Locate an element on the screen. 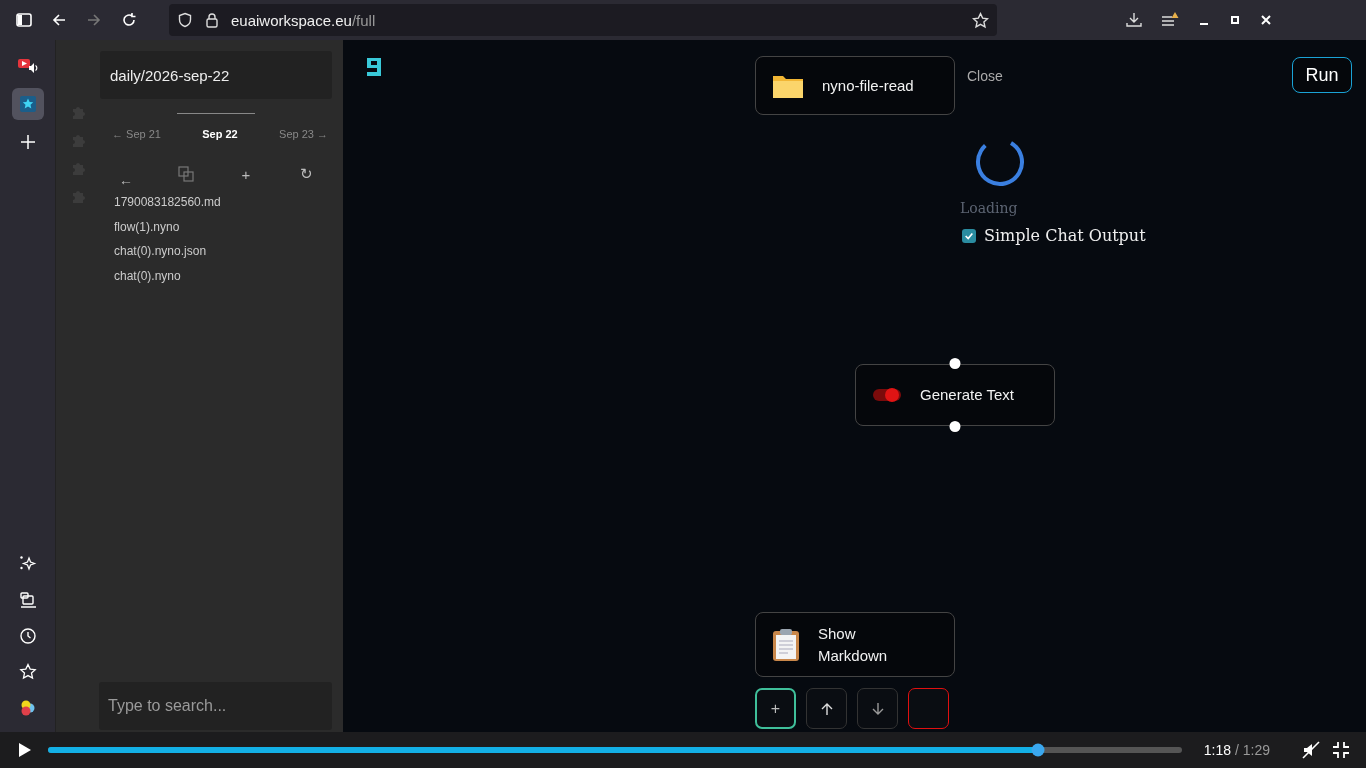 This screenshot has width=1366, height=768. mute-icon is located at coordinates (1311, 750).